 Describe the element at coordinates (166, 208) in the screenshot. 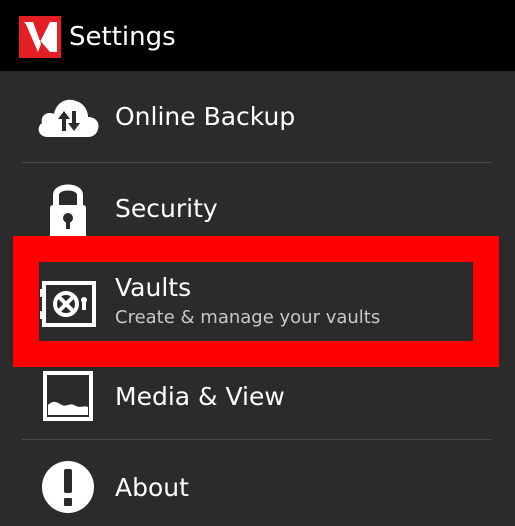

I see `settings-item-label: Security` at that location.